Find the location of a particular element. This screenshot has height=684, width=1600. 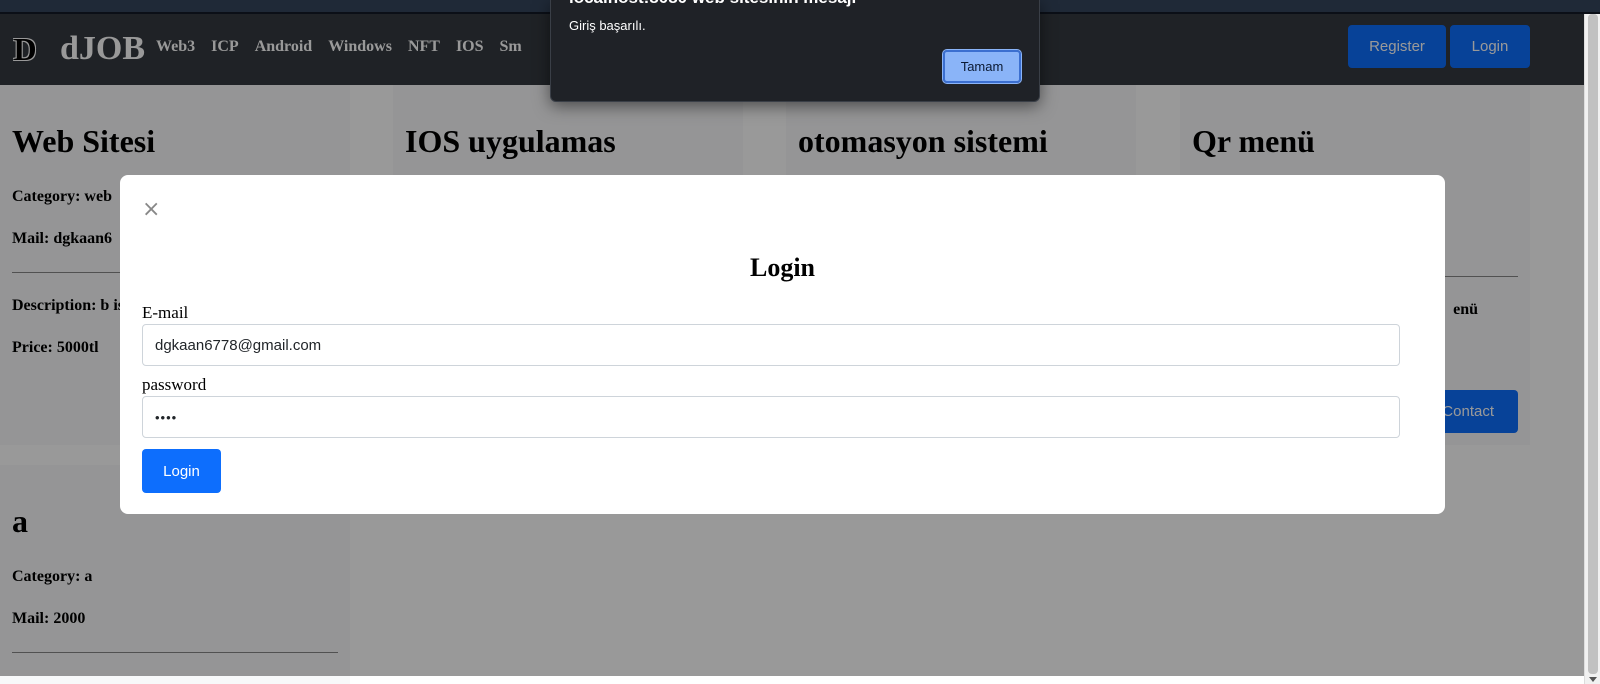

alert-ok-button: Tamam is located at coordinates (982, 66).